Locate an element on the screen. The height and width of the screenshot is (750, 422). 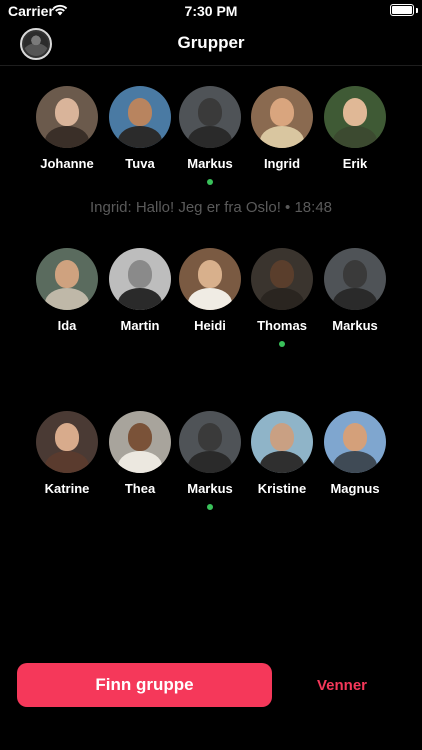
member-name: Ida is located at coordinates (67, 325).